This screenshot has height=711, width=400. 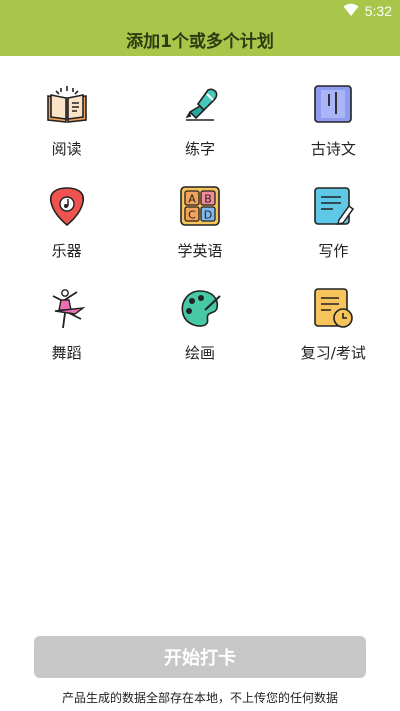 What do you see at coordinates (67, 206) in the screenshot?
I see `guitar-pick-icon` at bounding box center [67, 206].